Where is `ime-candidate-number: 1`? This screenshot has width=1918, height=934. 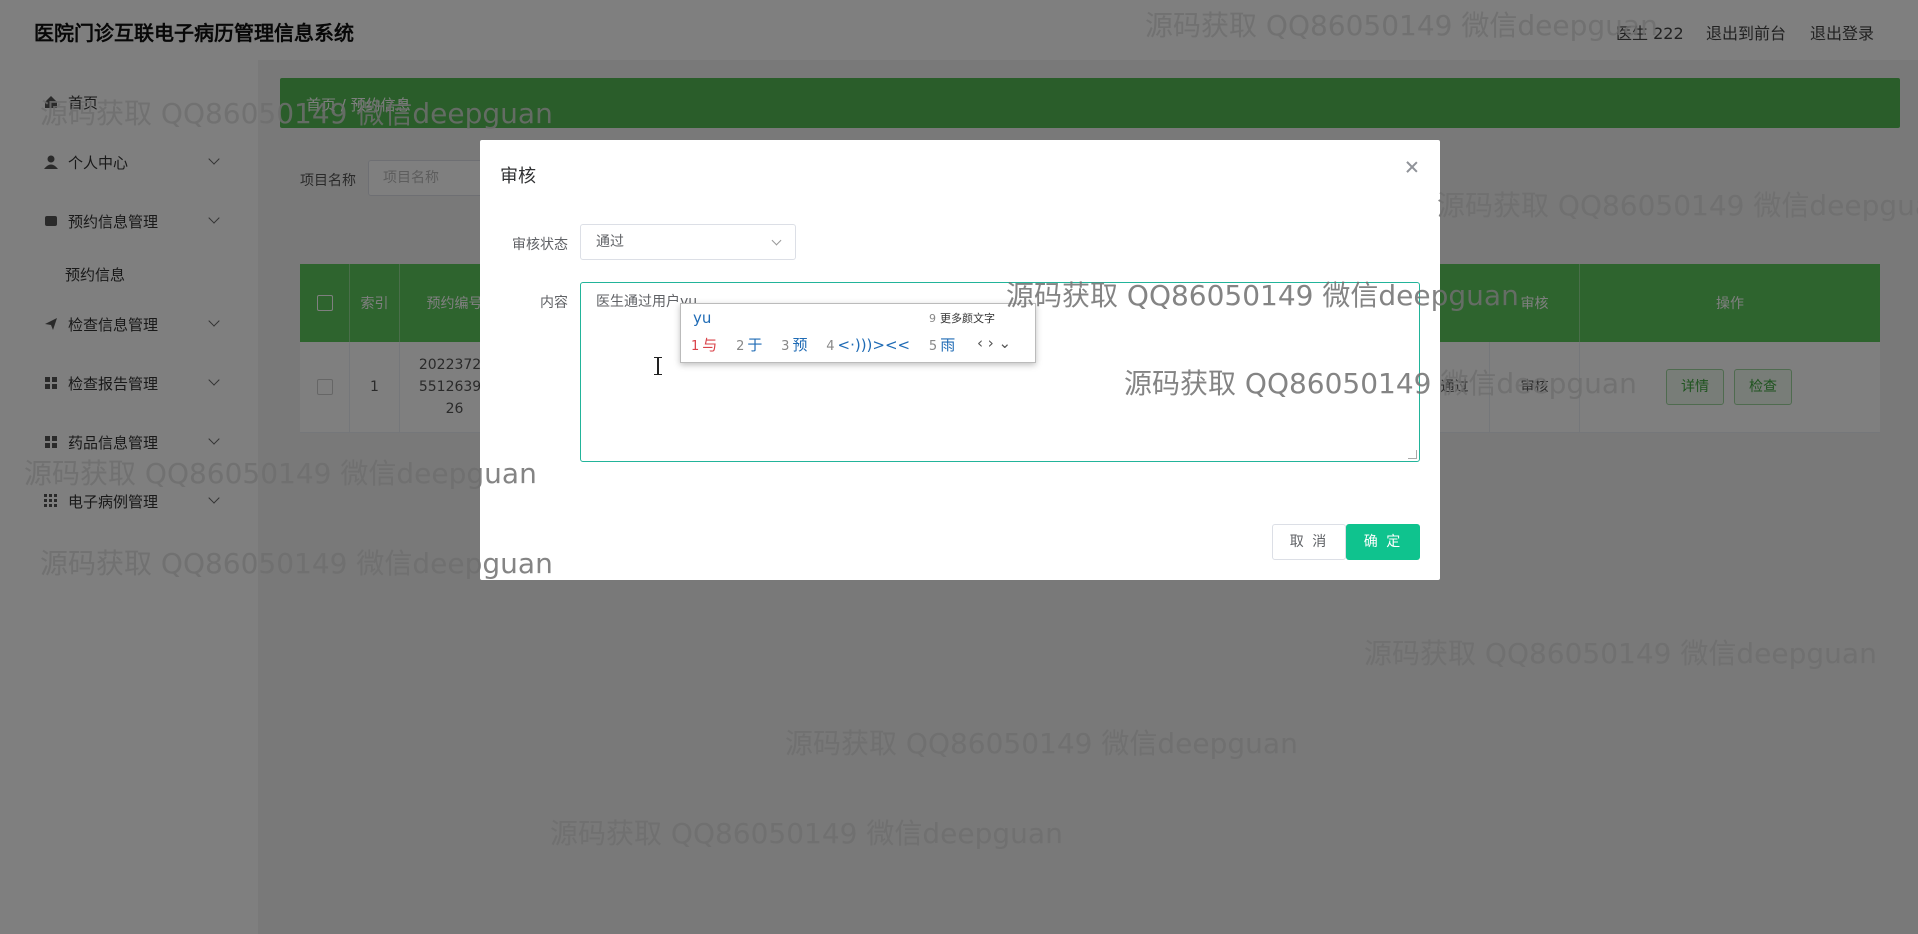
ime-candidate-number: 1 is located at coordinates (695, 346).